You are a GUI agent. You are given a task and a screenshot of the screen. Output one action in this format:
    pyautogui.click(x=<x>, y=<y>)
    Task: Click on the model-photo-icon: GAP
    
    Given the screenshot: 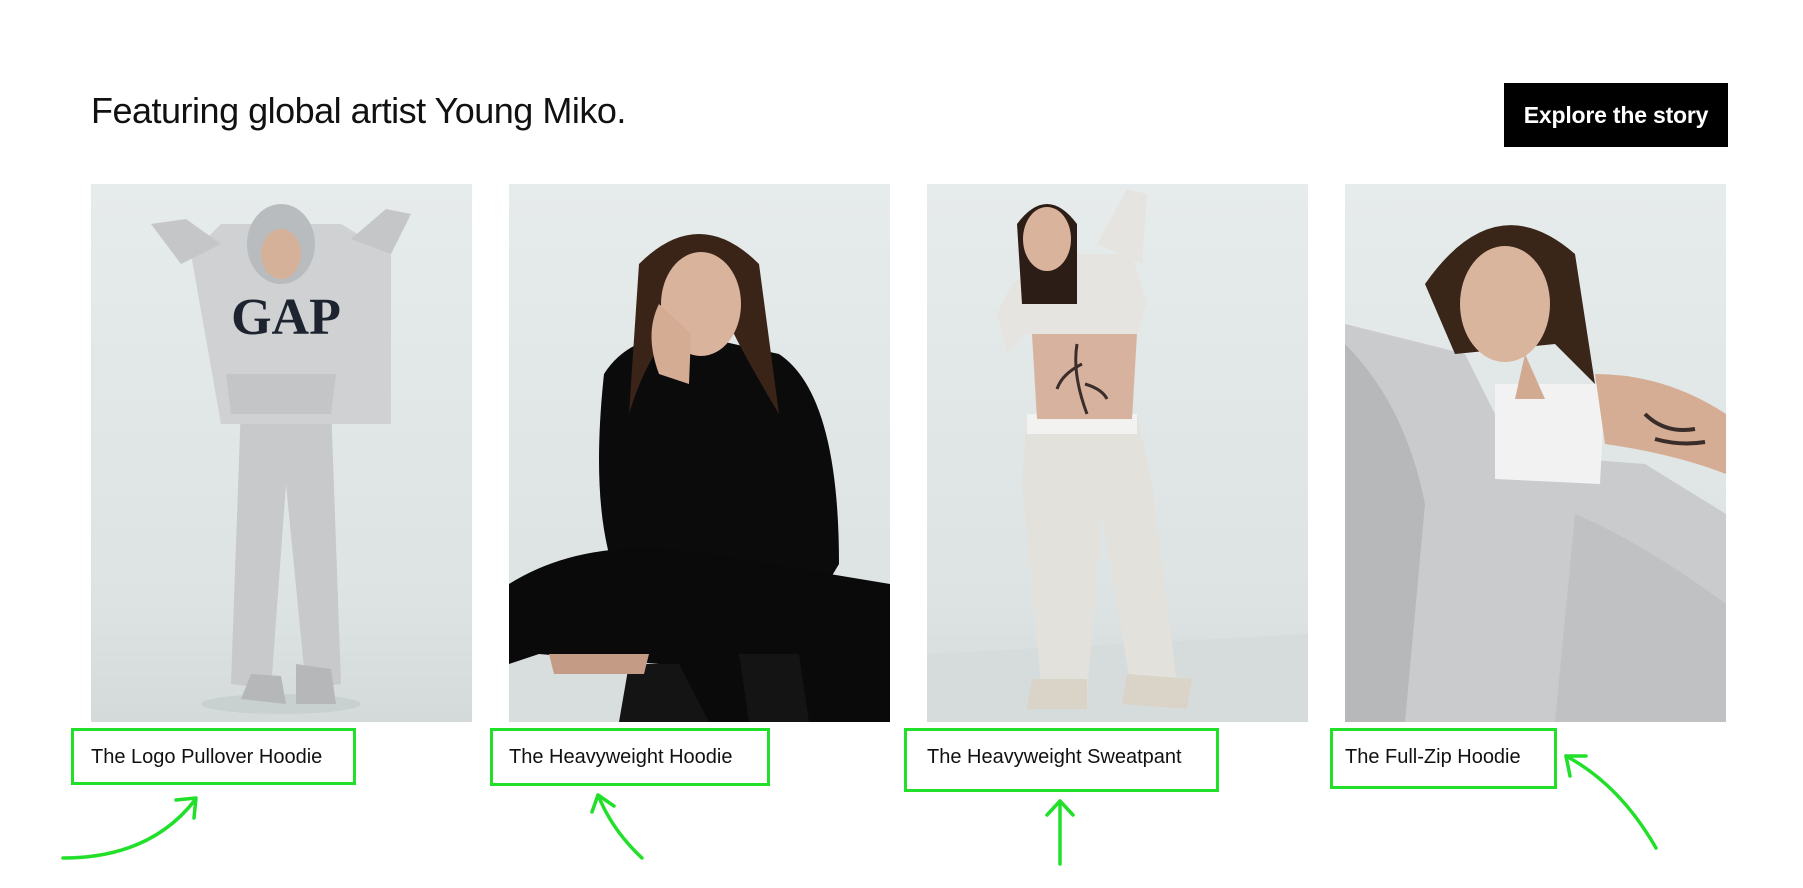 What is the action you would take?
    pyautogui.click(x=281, y=459)
    